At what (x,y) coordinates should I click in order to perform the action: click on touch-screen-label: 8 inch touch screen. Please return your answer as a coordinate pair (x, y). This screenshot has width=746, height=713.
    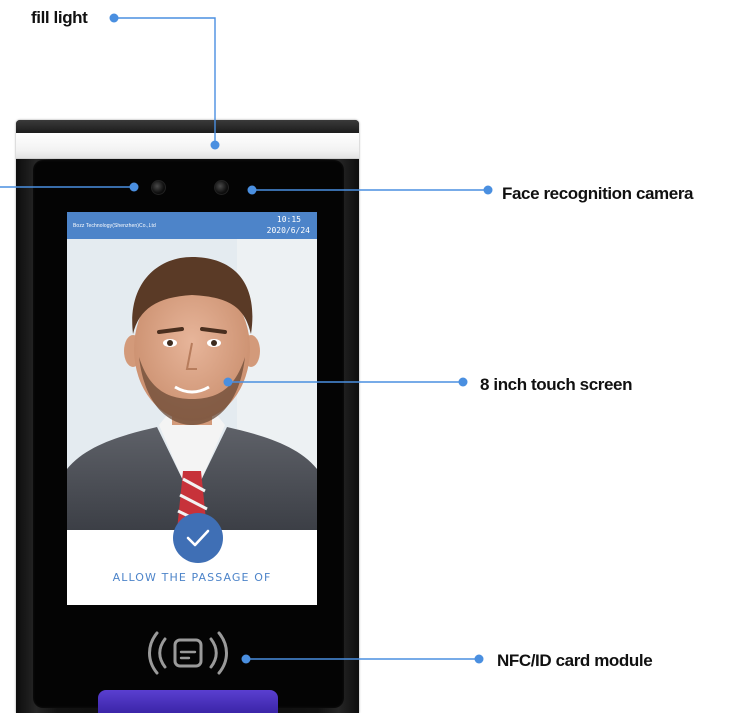
    Looking at the image, I should click on (556, 384).